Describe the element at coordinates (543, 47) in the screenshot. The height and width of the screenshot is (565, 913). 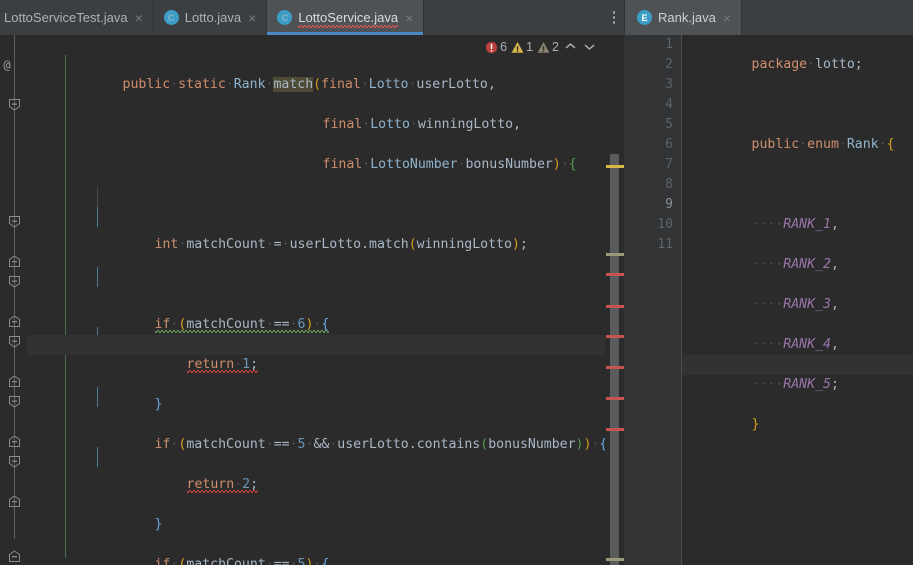
I see `weak-warning-icon` at that location.